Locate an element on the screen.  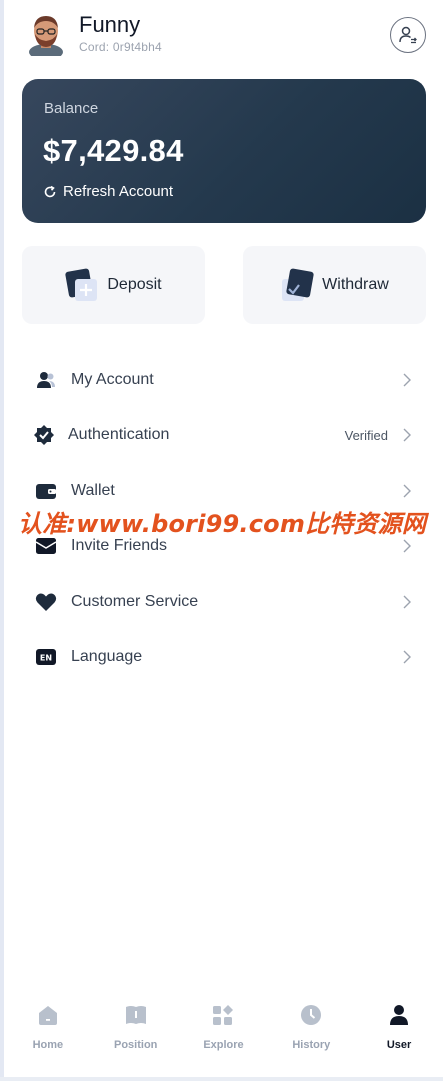
user-switch-icon is located at coordinates (408, 35).